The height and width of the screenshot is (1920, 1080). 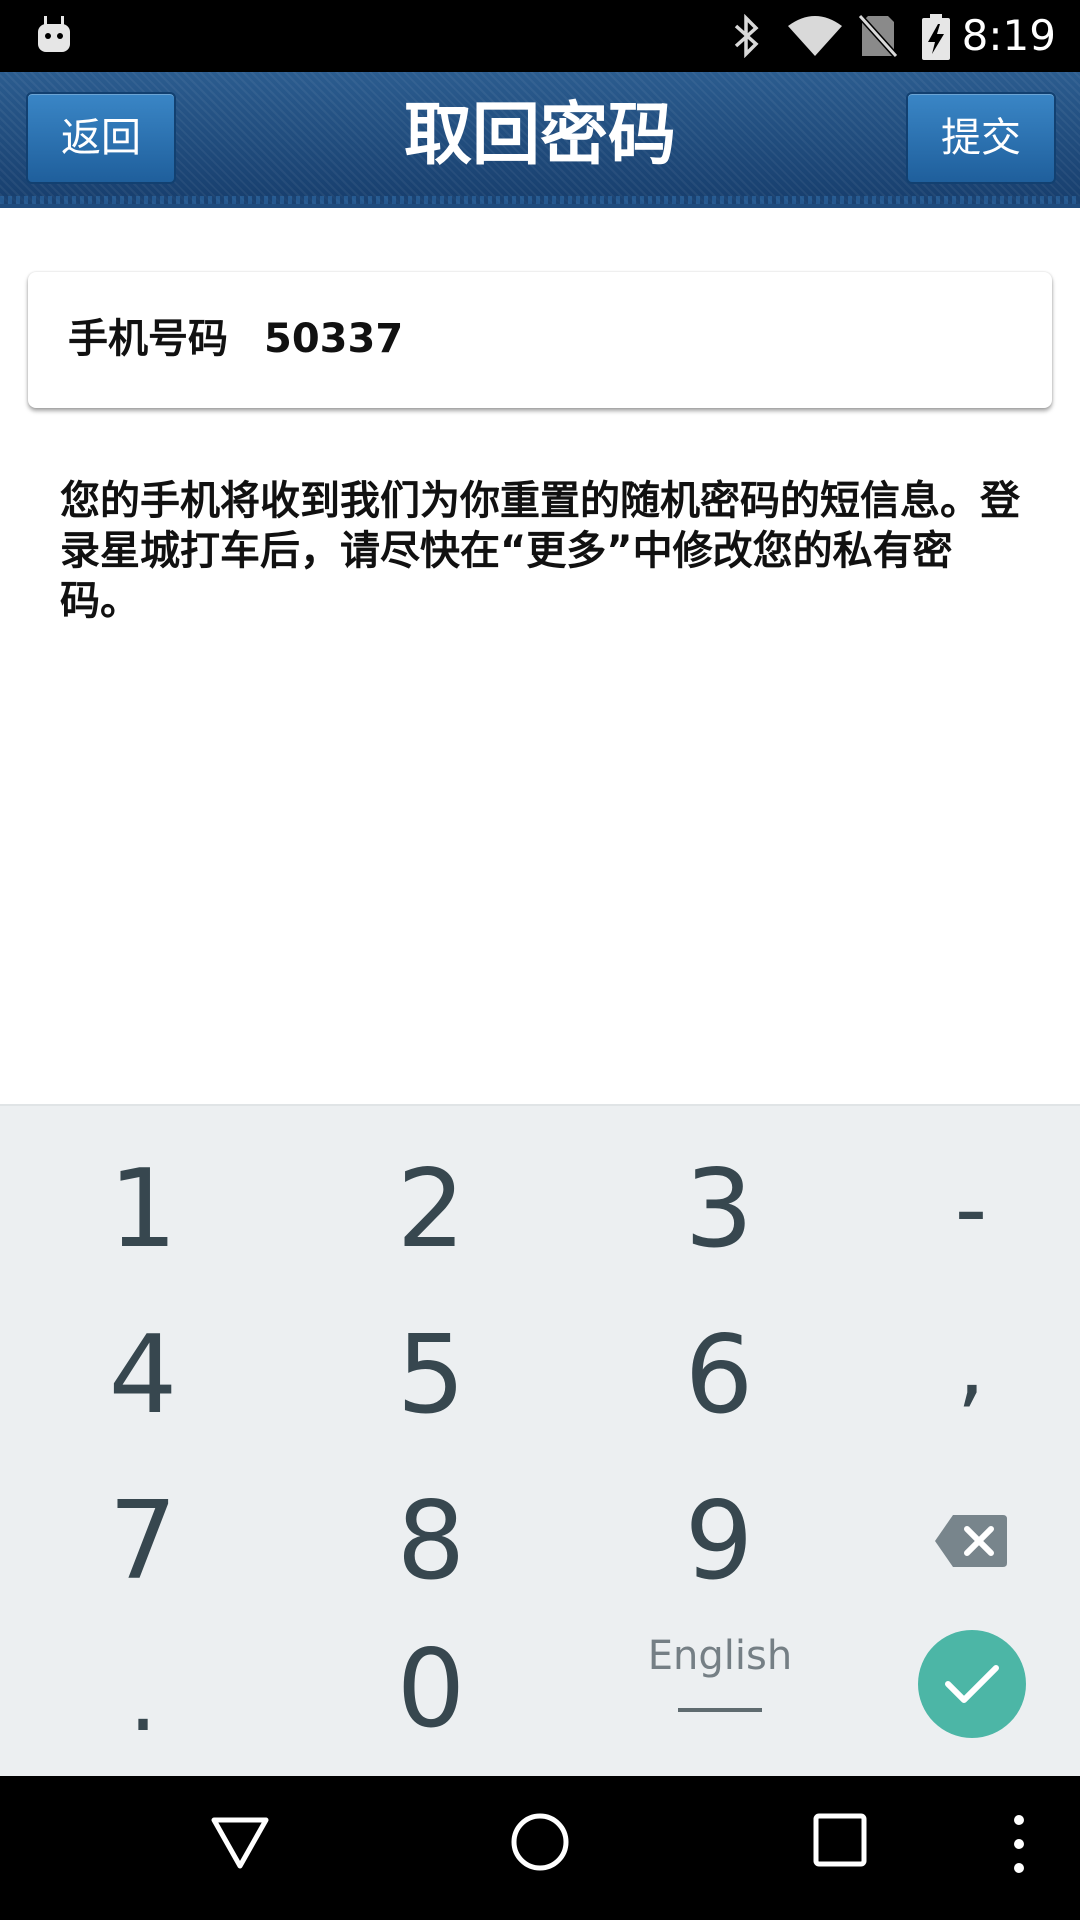 What do you see at coordinates (333, 339) in the screenshot?
I see `phone-number-value: 50337` at bounding box center [333, 339].